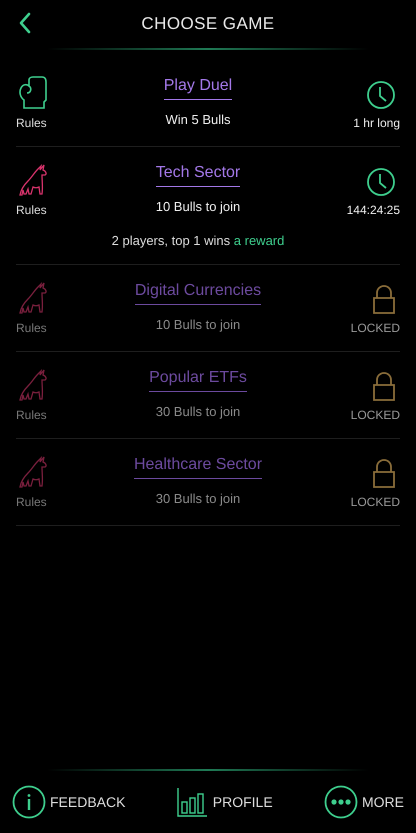 The image size is (416, 833). Describe the element at coordinates (192, 802) in the screenshot. I see `bar-chart-icon` at that location.